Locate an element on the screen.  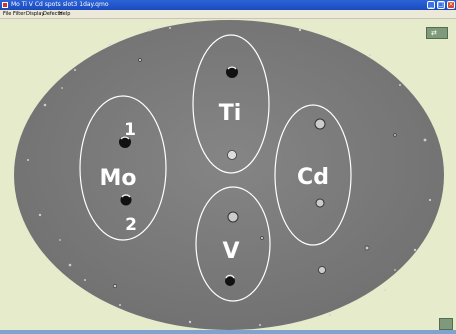
status-indicator is located at coordinates (446, 324).